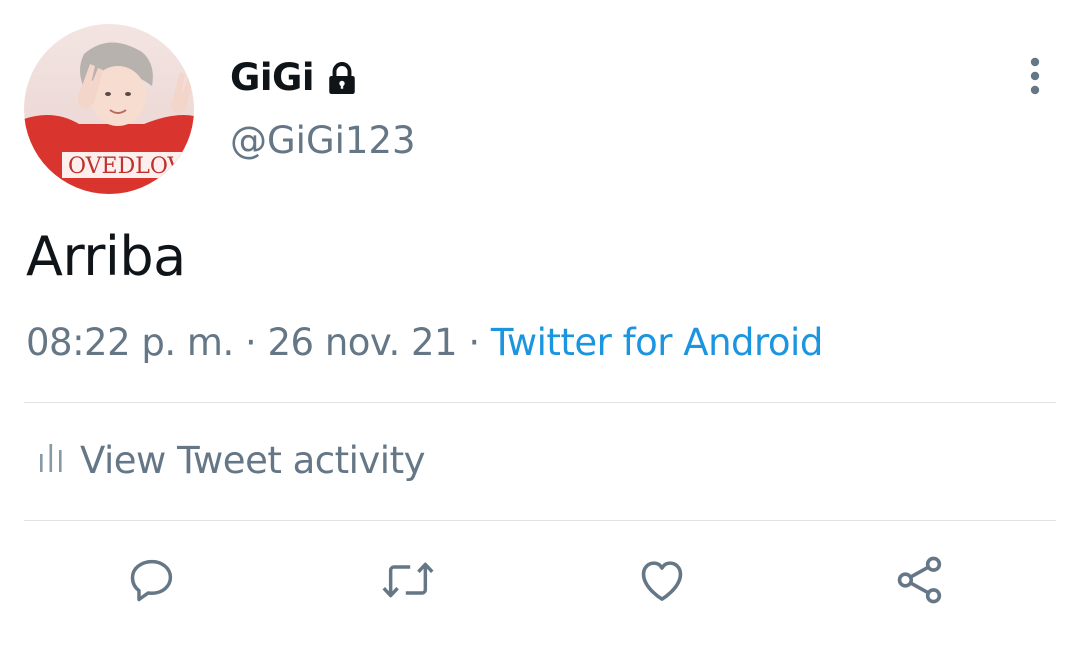  I want to click on share-icon, so click(920, 582).